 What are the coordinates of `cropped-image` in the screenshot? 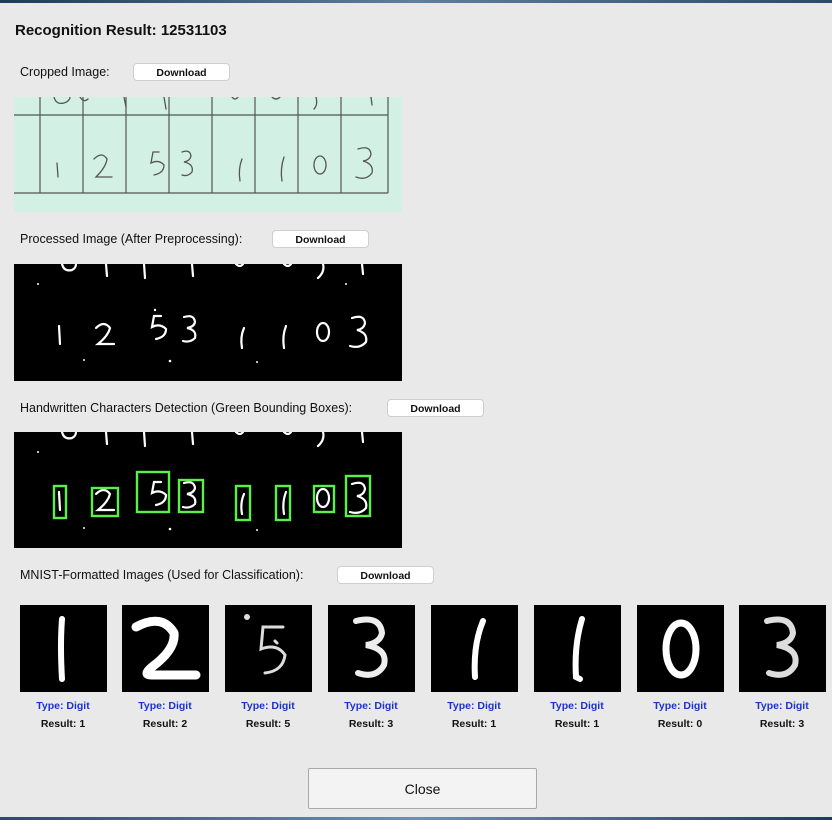 It's located at (208, 154).